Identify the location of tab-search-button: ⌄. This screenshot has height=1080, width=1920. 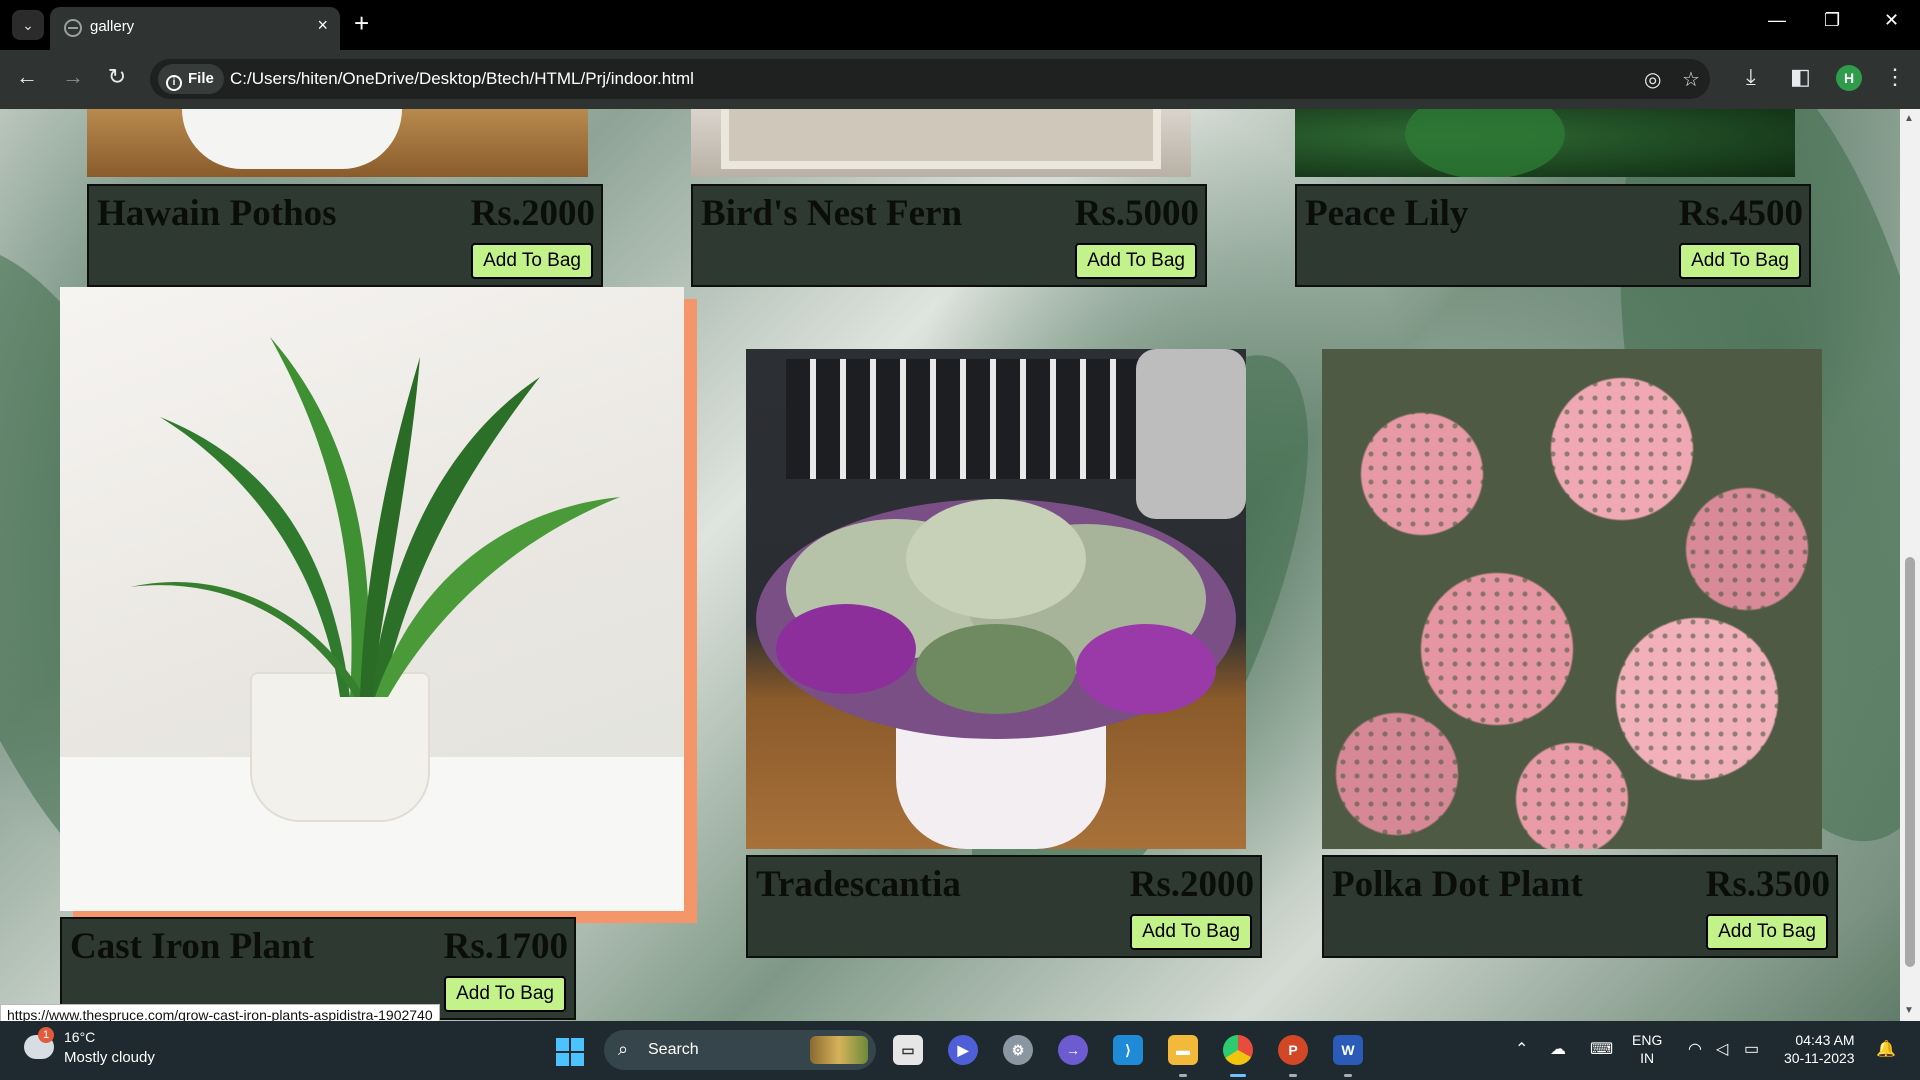
(28, 25).